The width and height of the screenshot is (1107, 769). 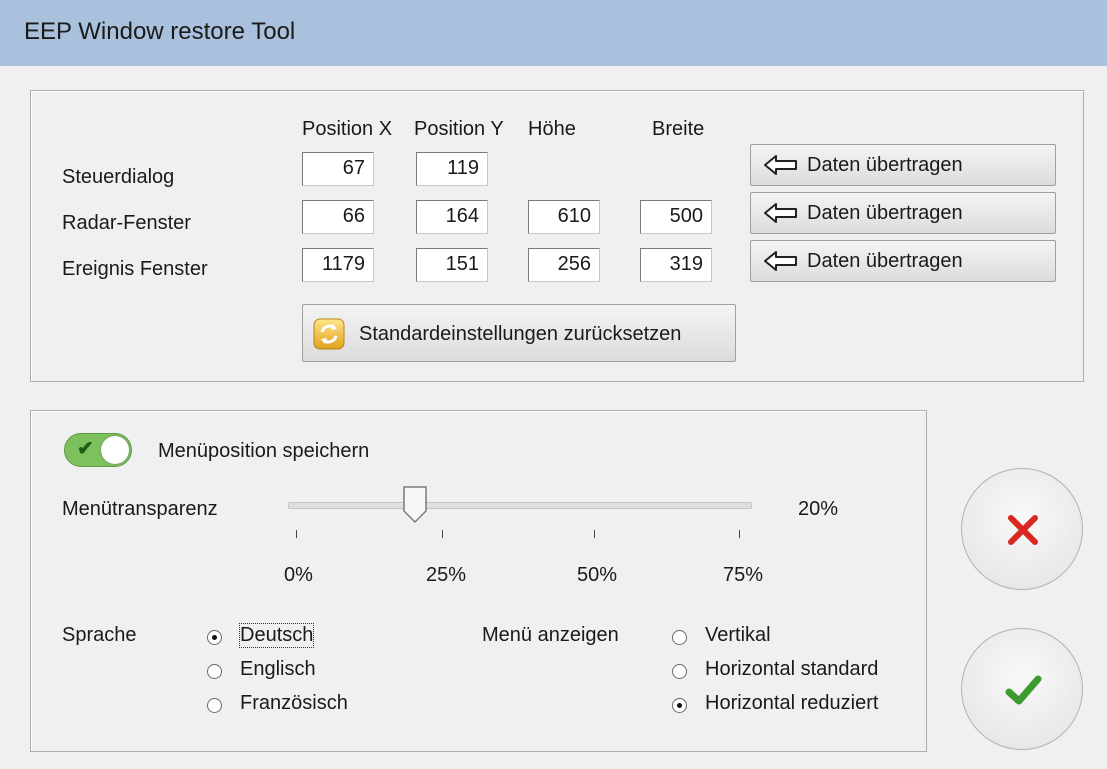 What do you see at coordinates (294, 703) in the screenshot?
I see `language-option-franzoesisch: Französisch` at bounding box center [294, 703].